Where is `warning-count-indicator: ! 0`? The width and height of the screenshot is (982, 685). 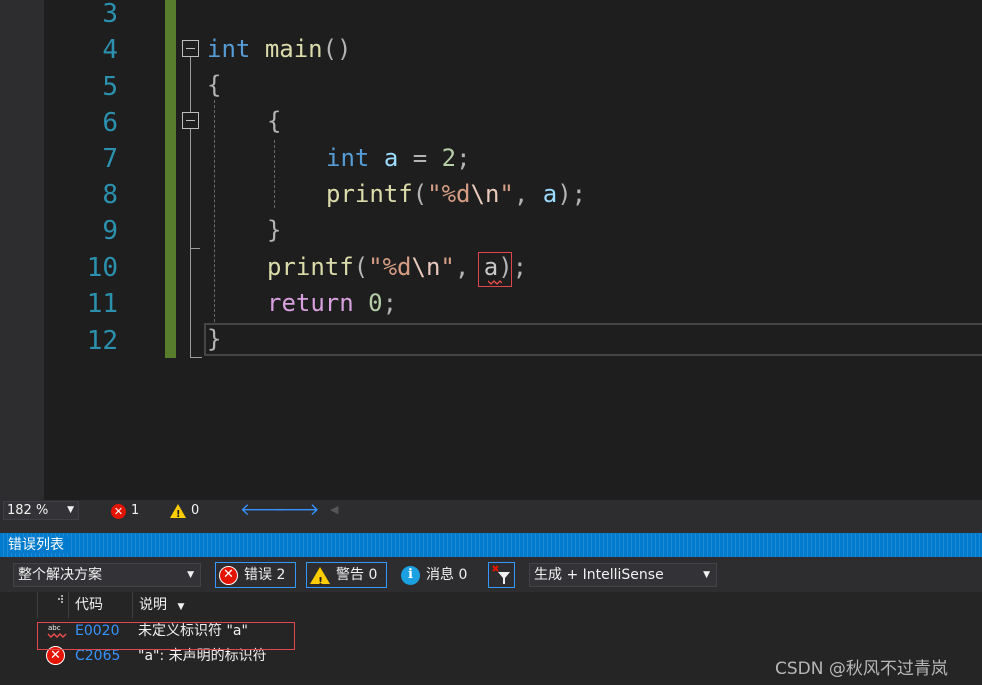 warning-count-indicator: ! 0 is located at coordinates (184, 511).